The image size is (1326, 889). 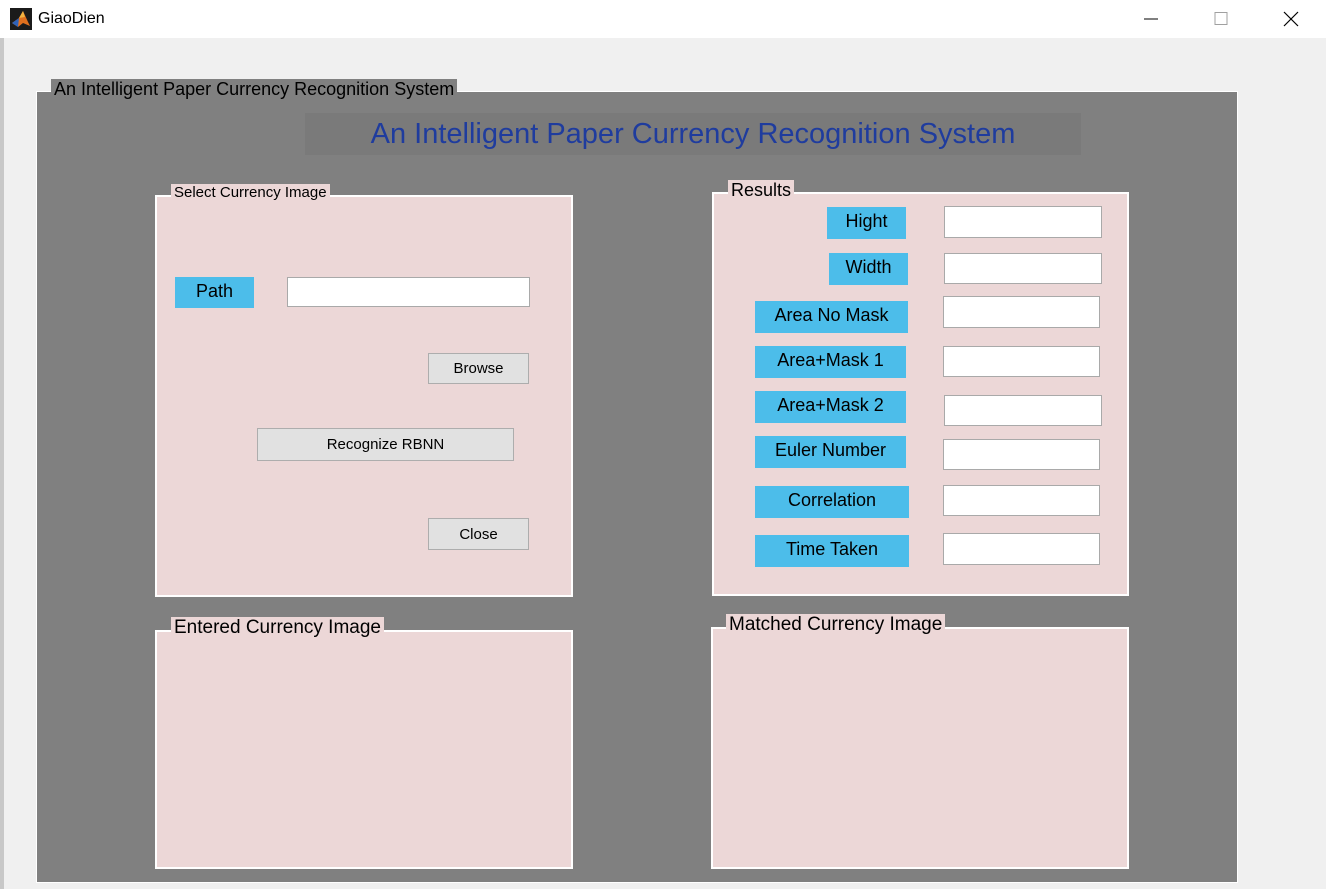 What do you see at coordinates (364, 749) in the screenshot?
I see `entered-currency-image-panel` at bounding box center [364, 749].